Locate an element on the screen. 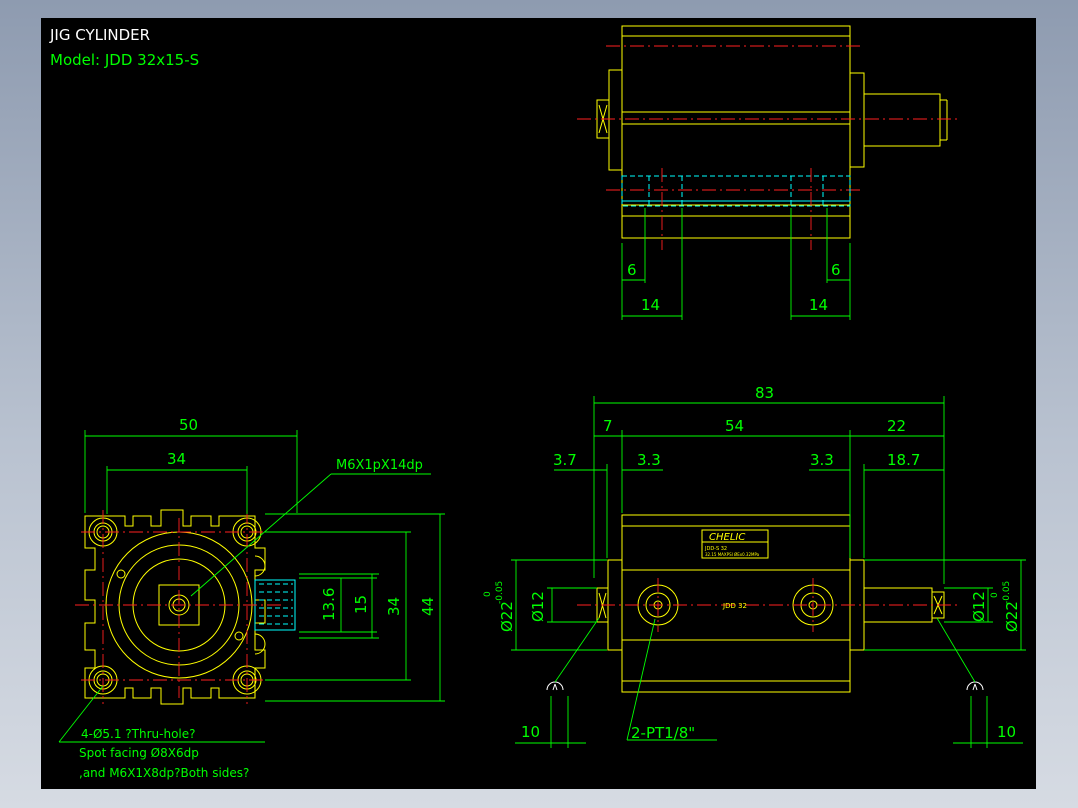  end-view is located at coordinates (251, 586).